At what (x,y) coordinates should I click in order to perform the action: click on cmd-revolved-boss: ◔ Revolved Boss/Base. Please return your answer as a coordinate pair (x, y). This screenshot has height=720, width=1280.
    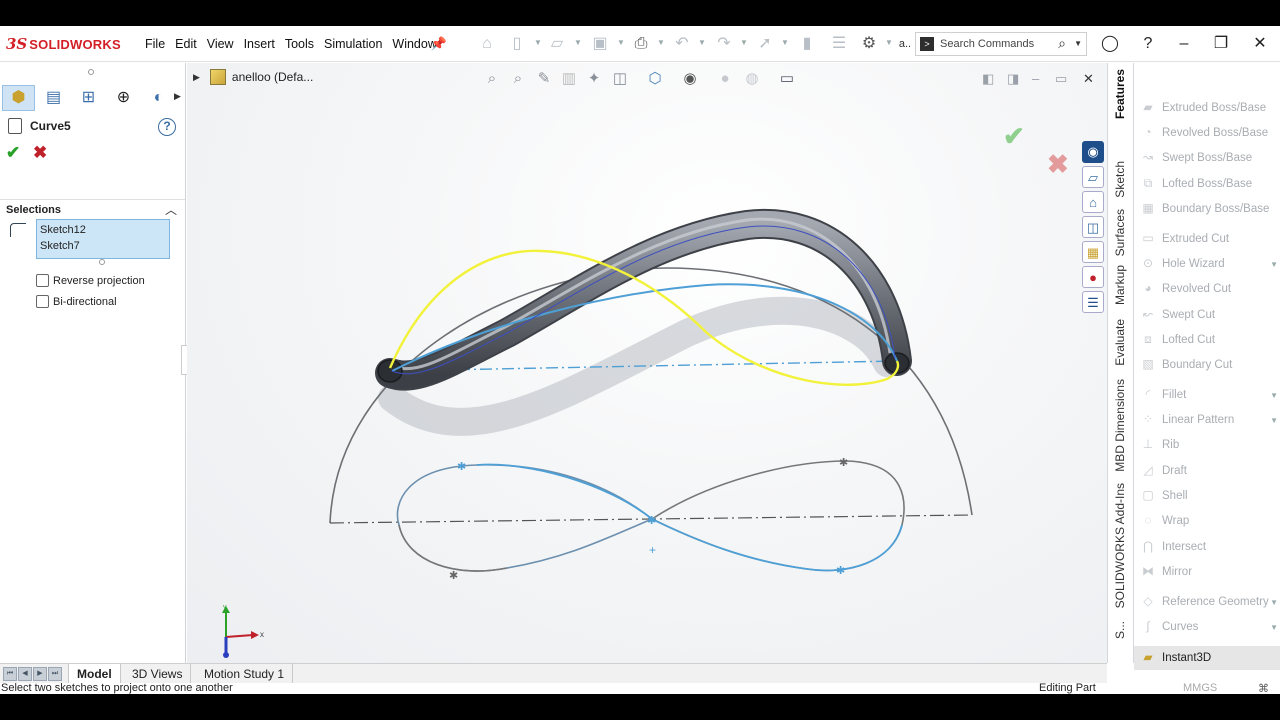
    Looking at the image, I should click on (1207, 133).